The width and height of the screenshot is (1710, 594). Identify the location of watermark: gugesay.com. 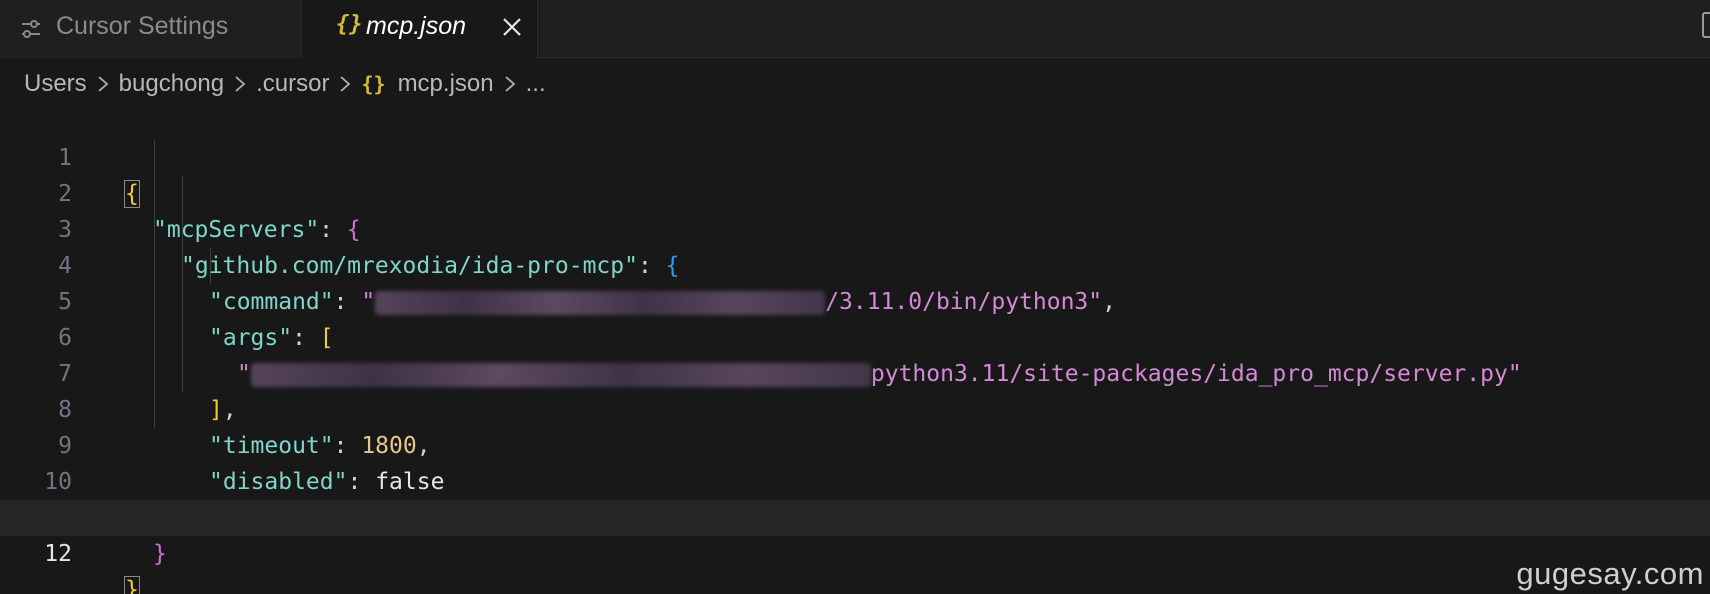
(1610, 573).